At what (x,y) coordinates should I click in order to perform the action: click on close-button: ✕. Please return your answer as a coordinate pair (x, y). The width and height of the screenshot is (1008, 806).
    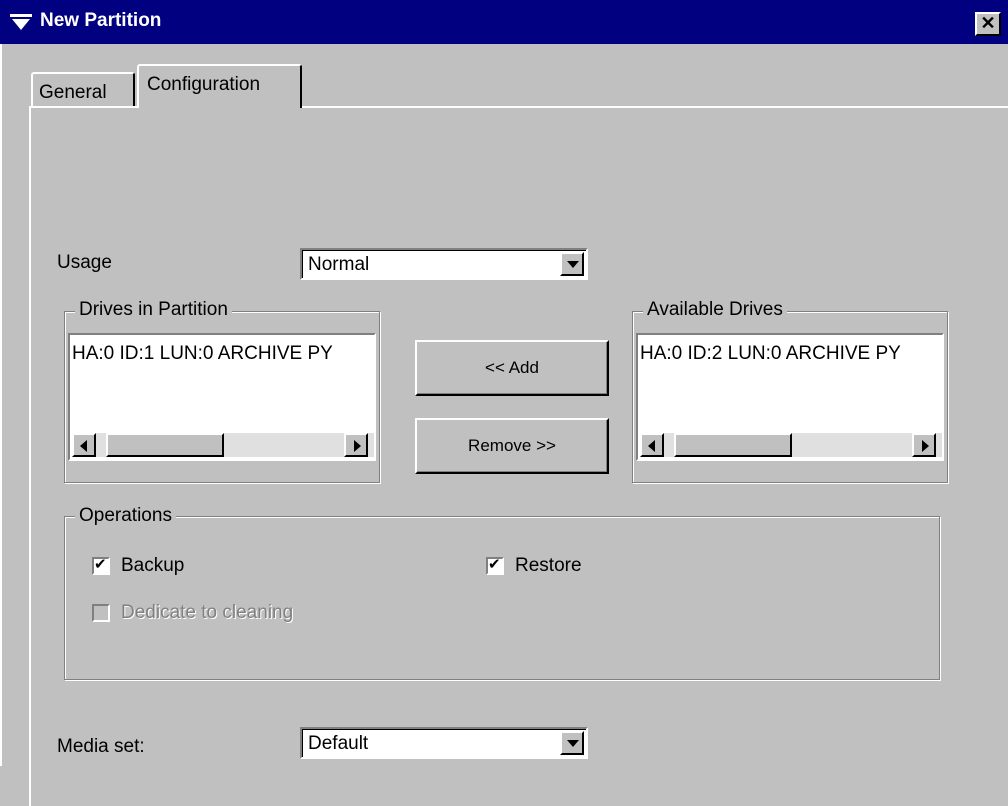
    Looking at the image, I should click on (988, 24).